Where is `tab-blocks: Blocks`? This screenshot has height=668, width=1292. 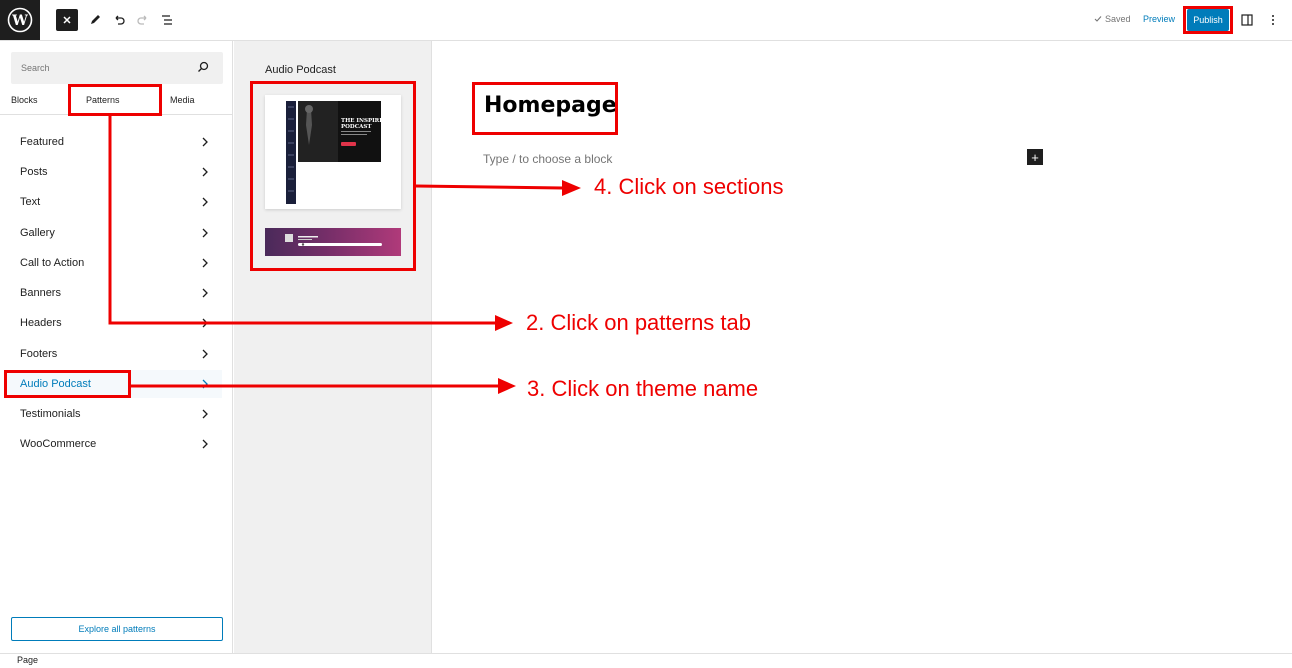
tab-blocks: Blocks is located at coordinates (24, 100).